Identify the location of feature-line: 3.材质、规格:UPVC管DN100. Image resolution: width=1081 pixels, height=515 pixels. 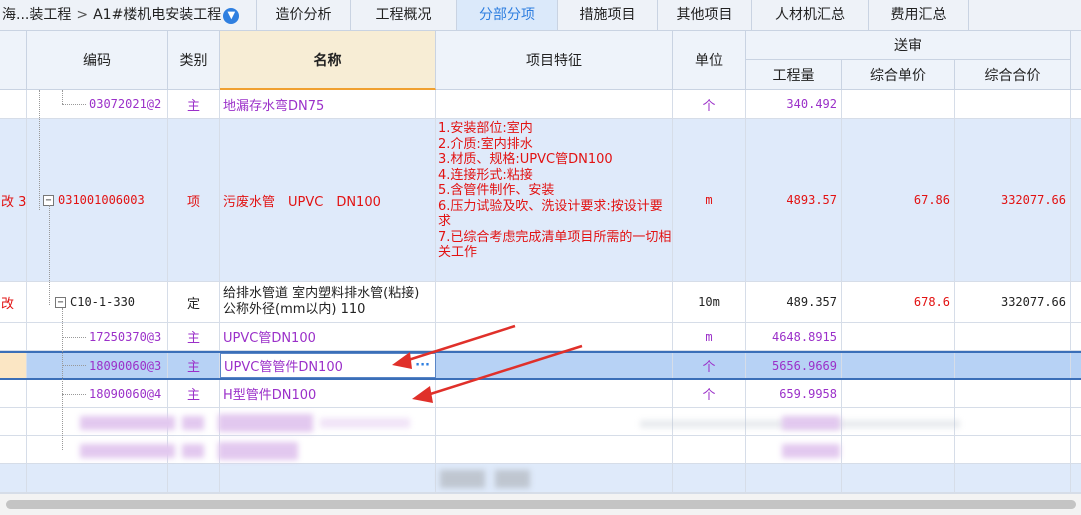
(525, 159).